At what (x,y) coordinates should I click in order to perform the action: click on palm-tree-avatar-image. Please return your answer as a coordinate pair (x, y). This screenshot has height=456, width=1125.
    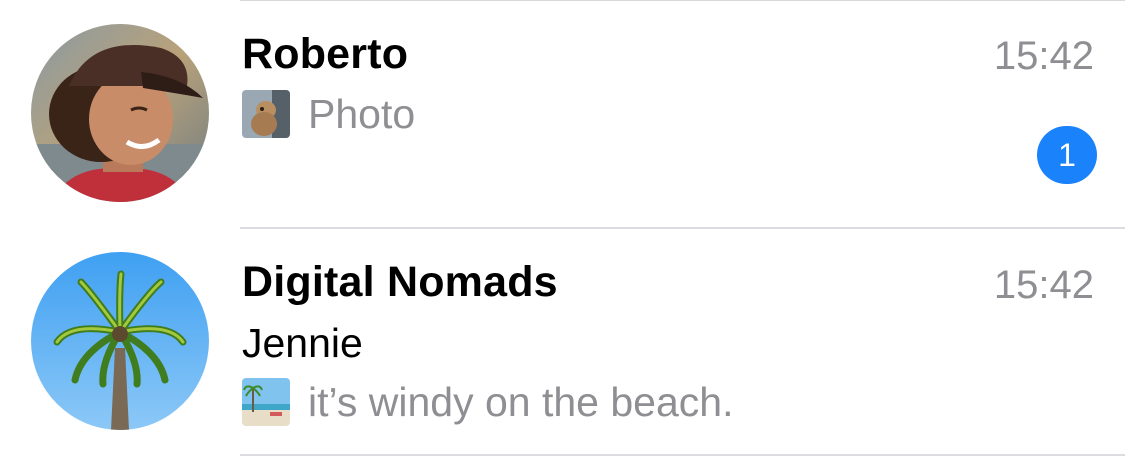
    Looking at the image, I should click on (120, 341).